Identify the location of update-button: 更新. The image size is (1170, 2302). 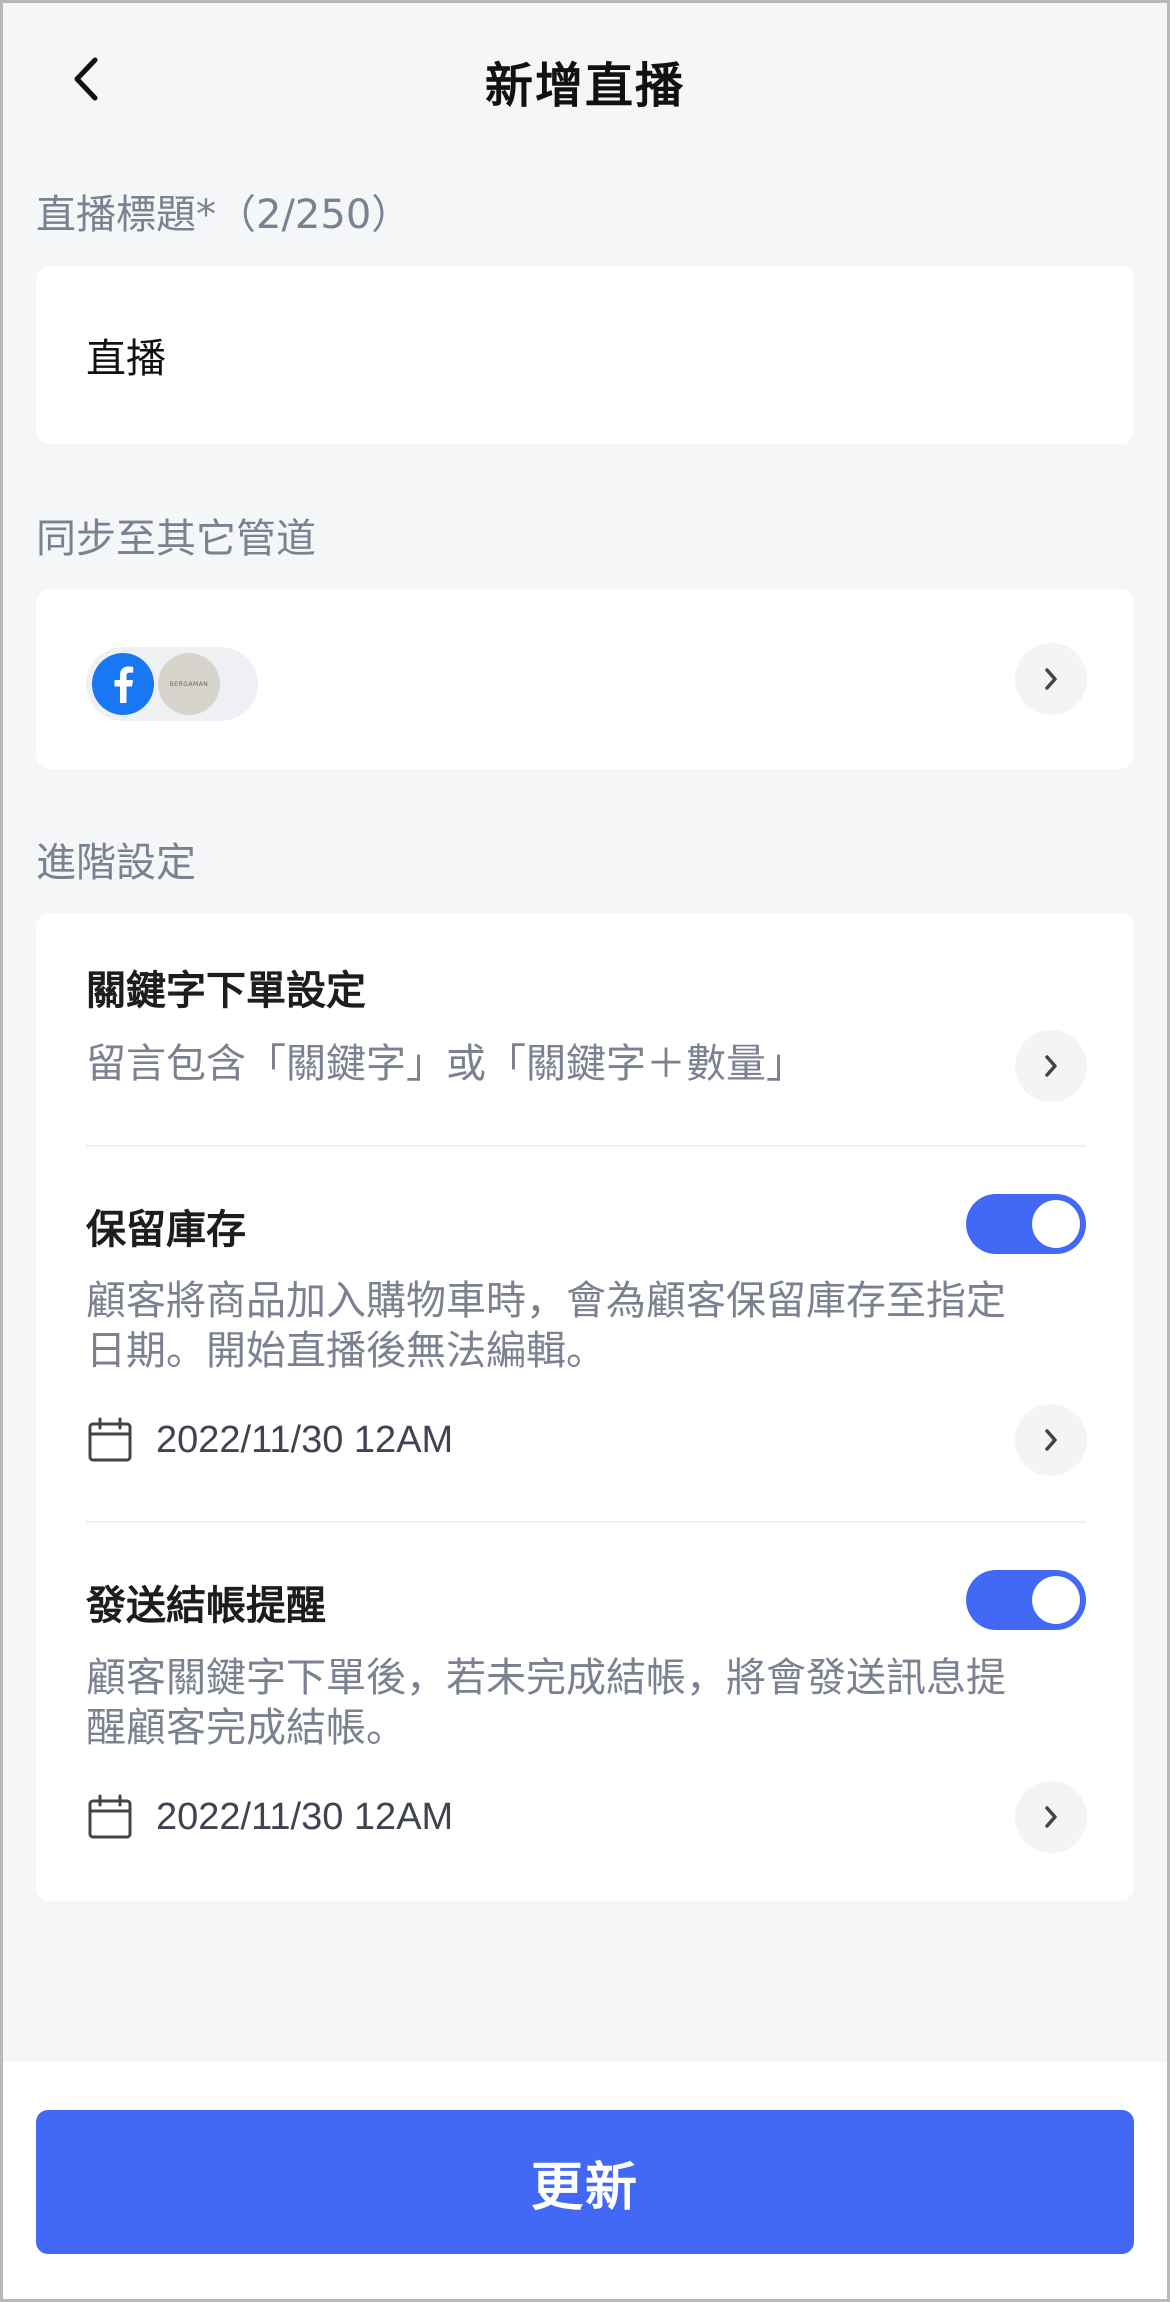
(585, 2182).